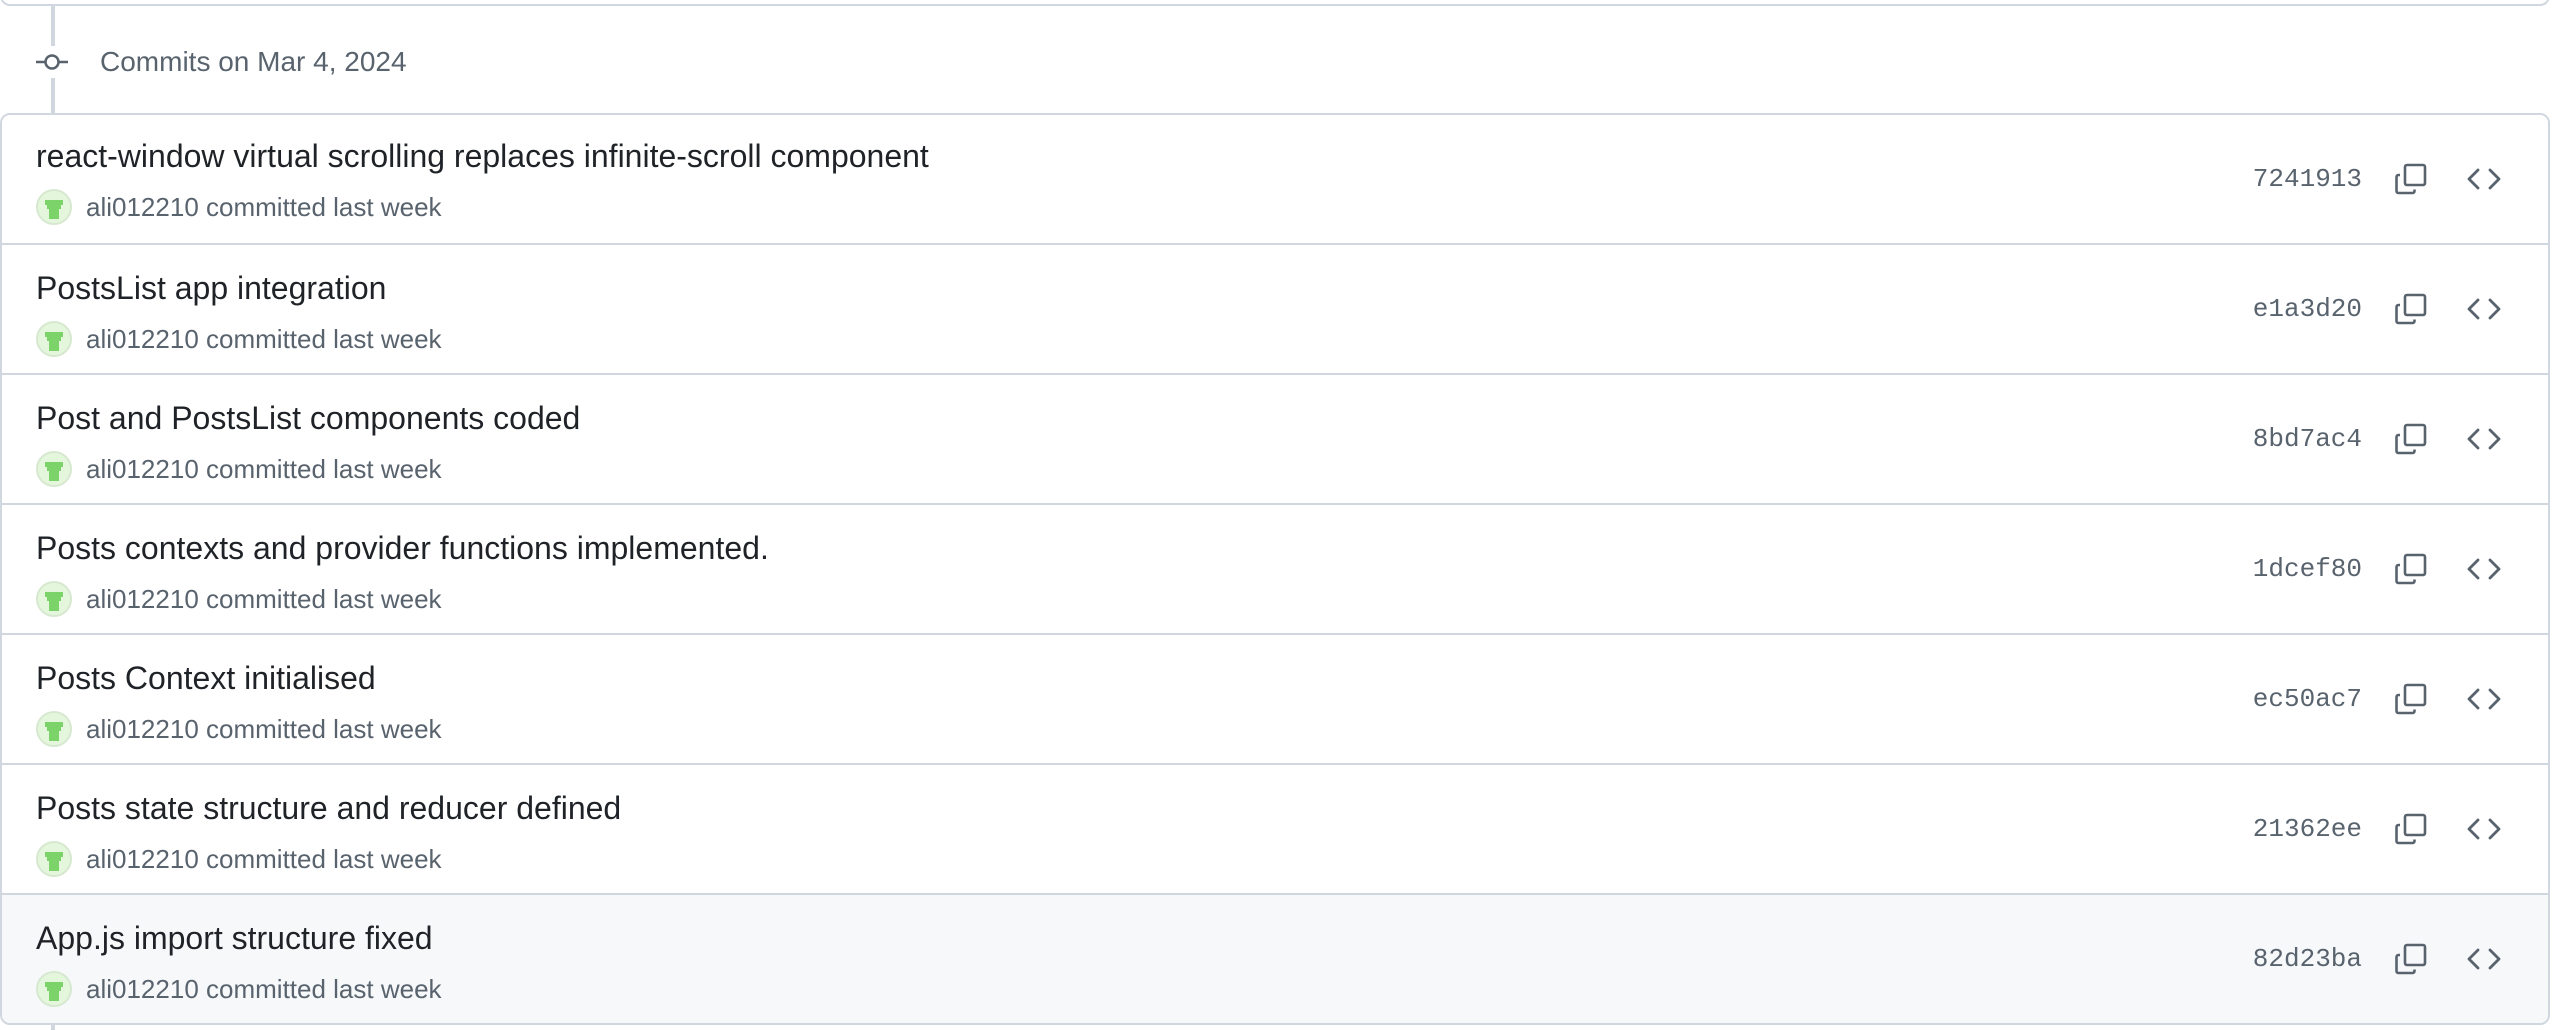 This screenshot has width=2554, height=1030. Describe the element at coordinates (2307, 179) in the screenshot. I see `commit-sha-link: 7241913` at that location.